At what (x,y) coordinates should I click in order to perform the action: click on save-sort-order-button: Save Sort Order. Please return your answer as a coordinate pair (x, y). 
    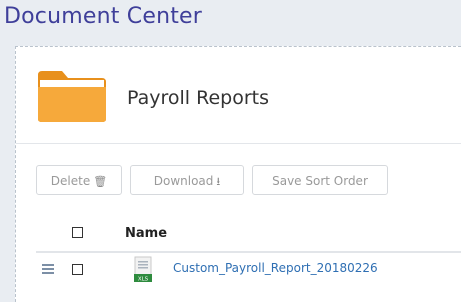
    Looking at the image, I should click on (320, 180).